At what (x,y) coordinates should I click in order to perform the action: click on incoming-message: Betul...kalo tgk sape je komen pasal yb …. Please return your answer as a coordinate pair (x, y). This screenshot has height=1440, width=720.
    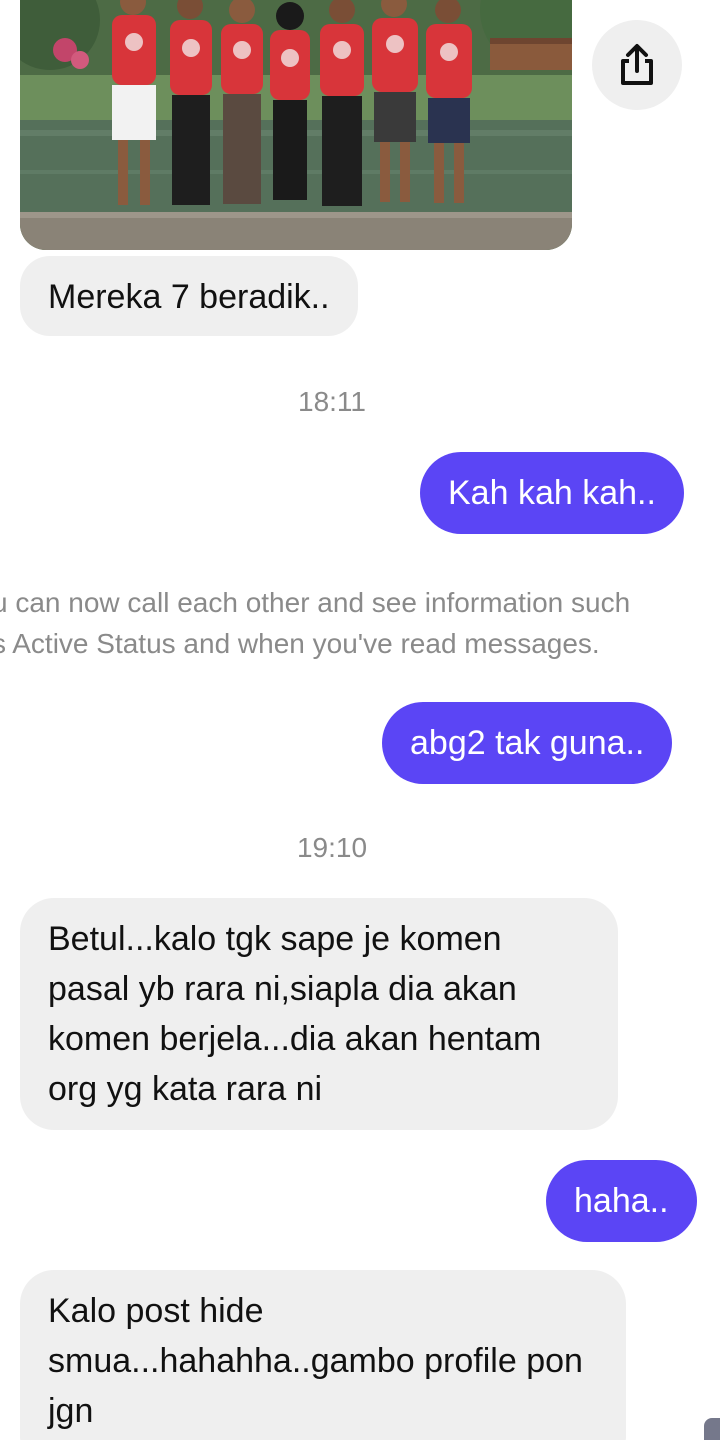
    Looking at the image, I should click on (319, 1014).